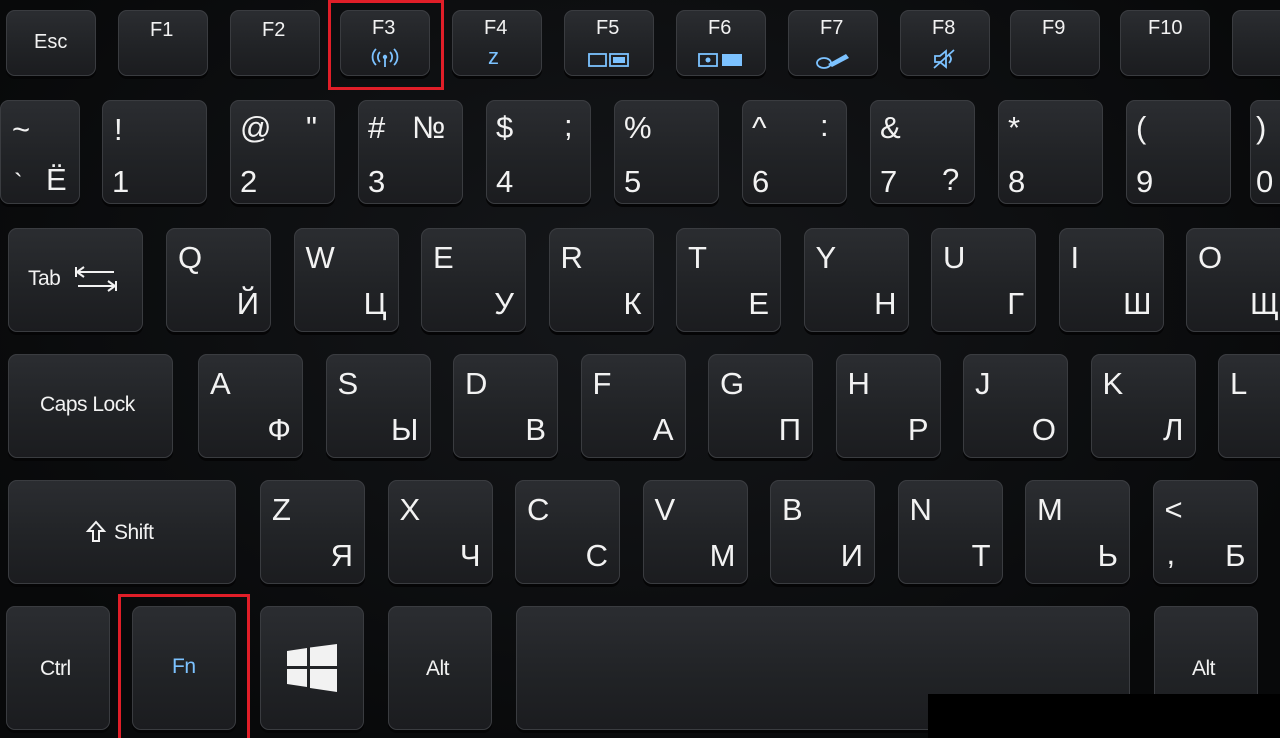 This screenshot has height=738, width=1280. What do you see at coordinates (888, 406) in the screenshot?
I see `key-home-5: HР` at bounding box center [888, 406].